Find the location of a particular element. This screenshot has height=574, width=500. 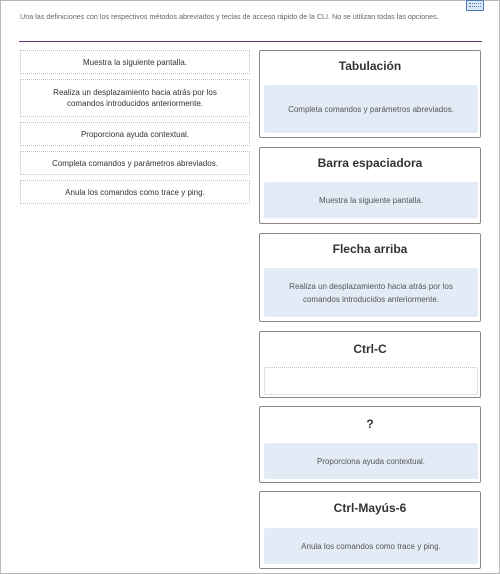

drop-zone: Proporciona ayuda contextual. is located at coordinates (371, 461).